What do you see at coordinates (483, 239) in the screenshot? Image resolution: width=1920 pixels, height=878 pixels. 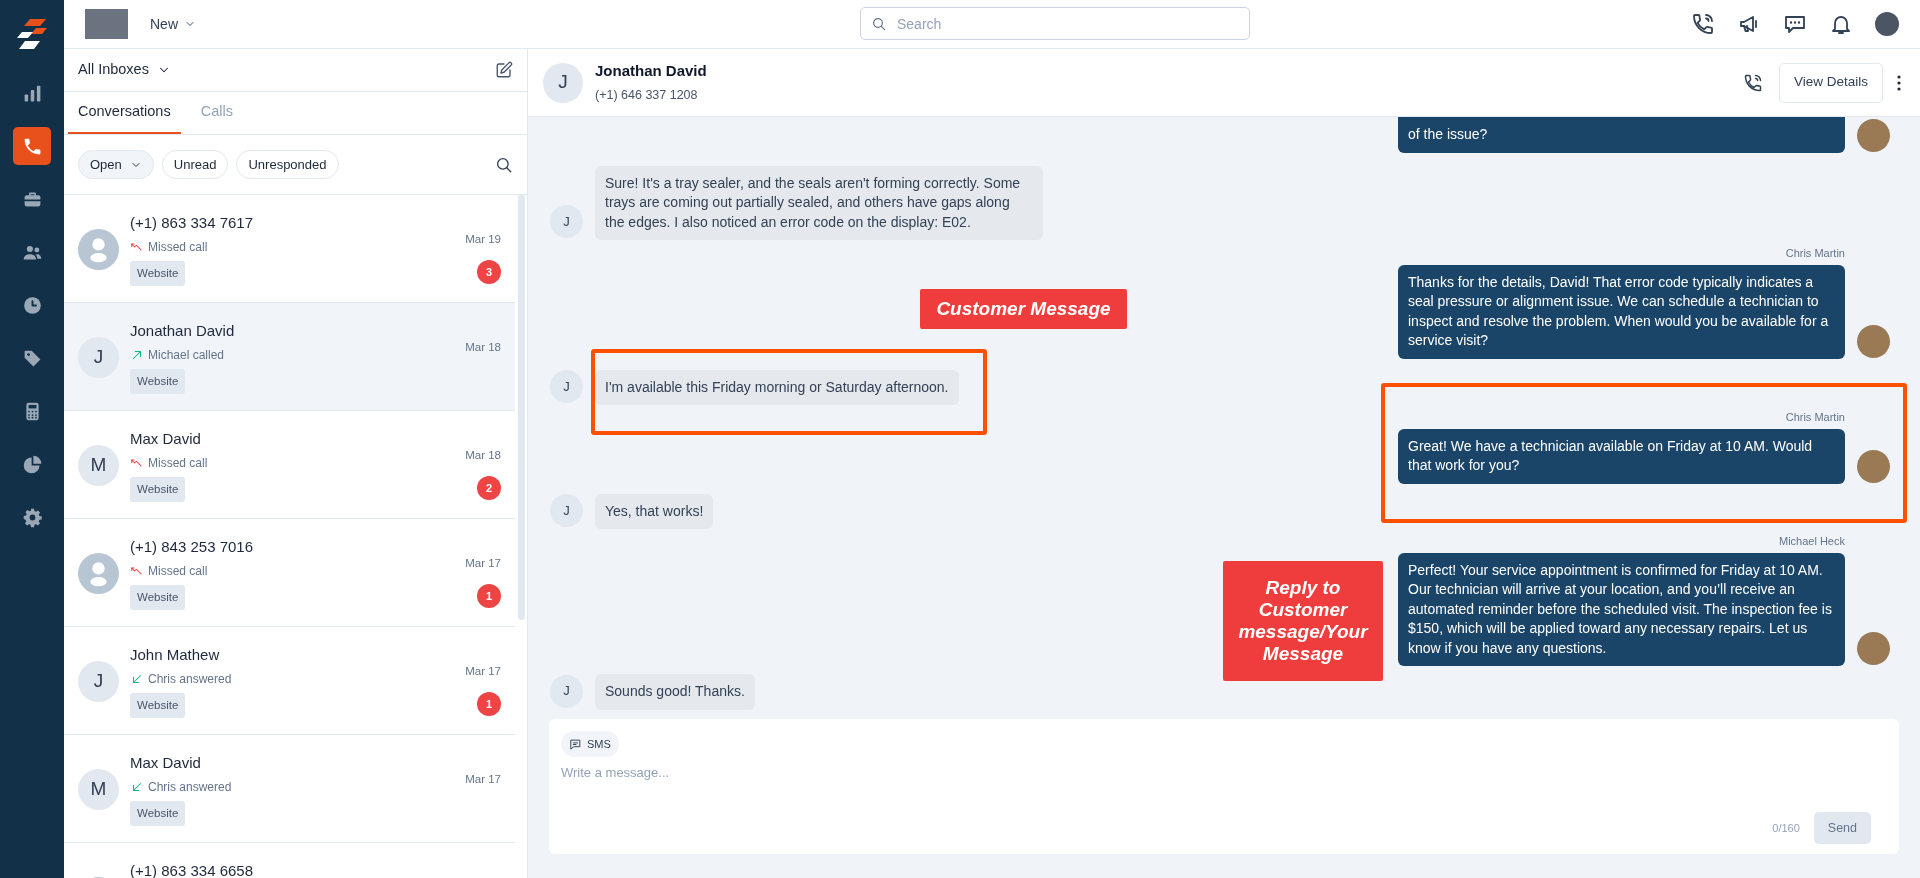 I see `conversation-date: Mar 19` at bounding box center [483, 239].